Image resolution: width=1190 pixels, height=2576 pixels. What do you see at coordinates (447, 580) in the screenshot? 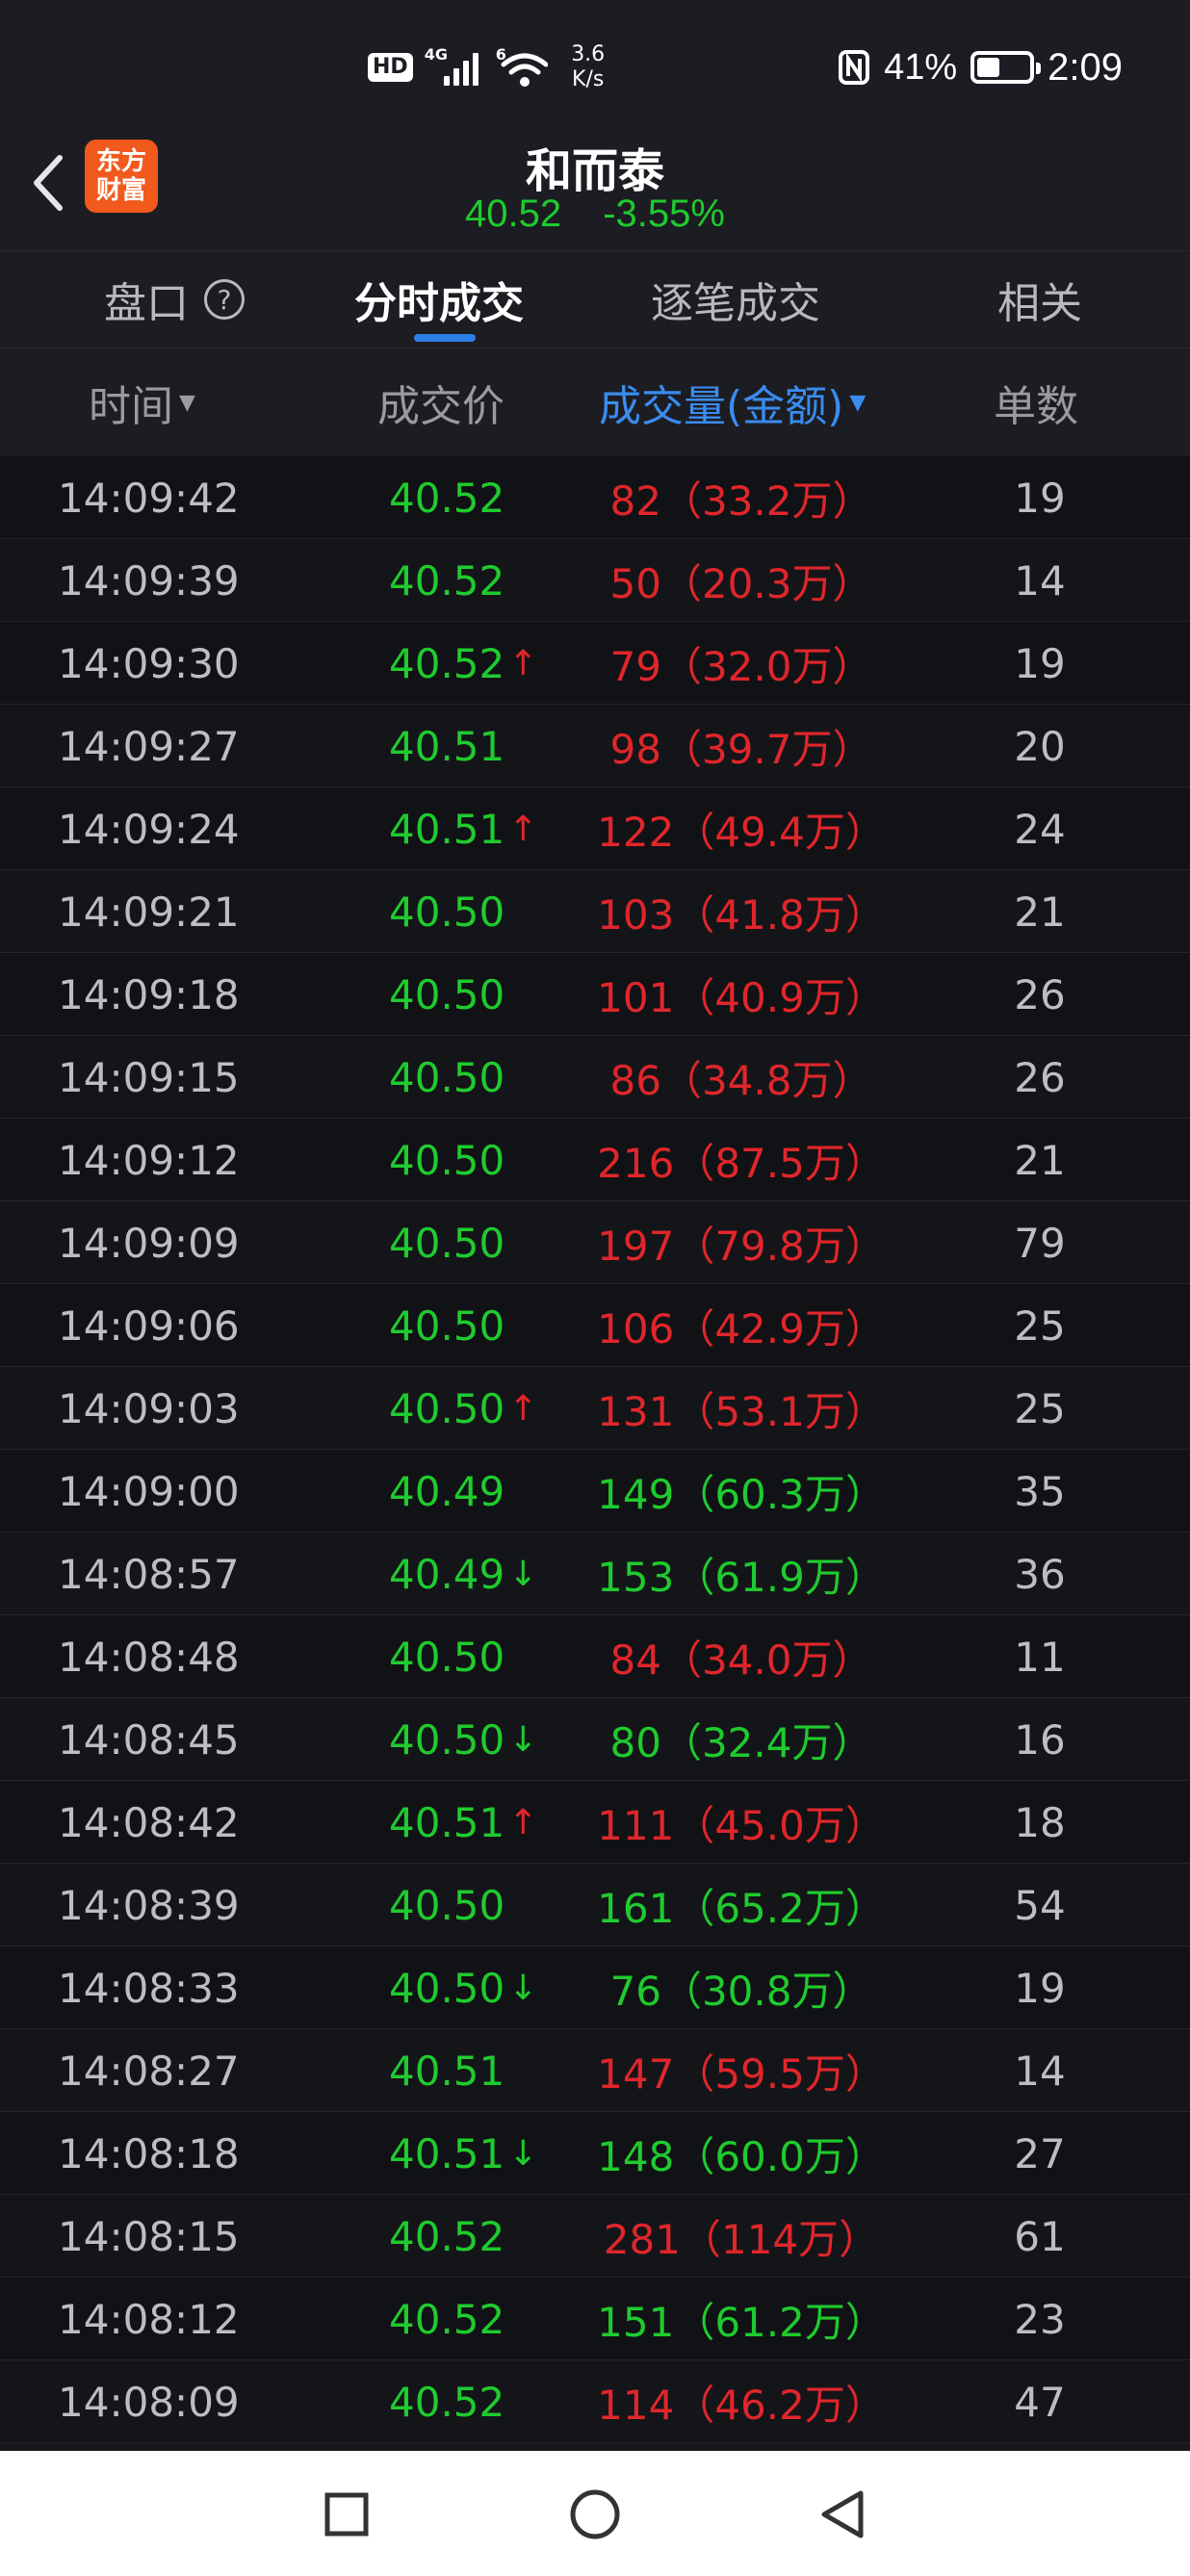
I see `trade-price: 40.52` at bounding box center [447, 580].